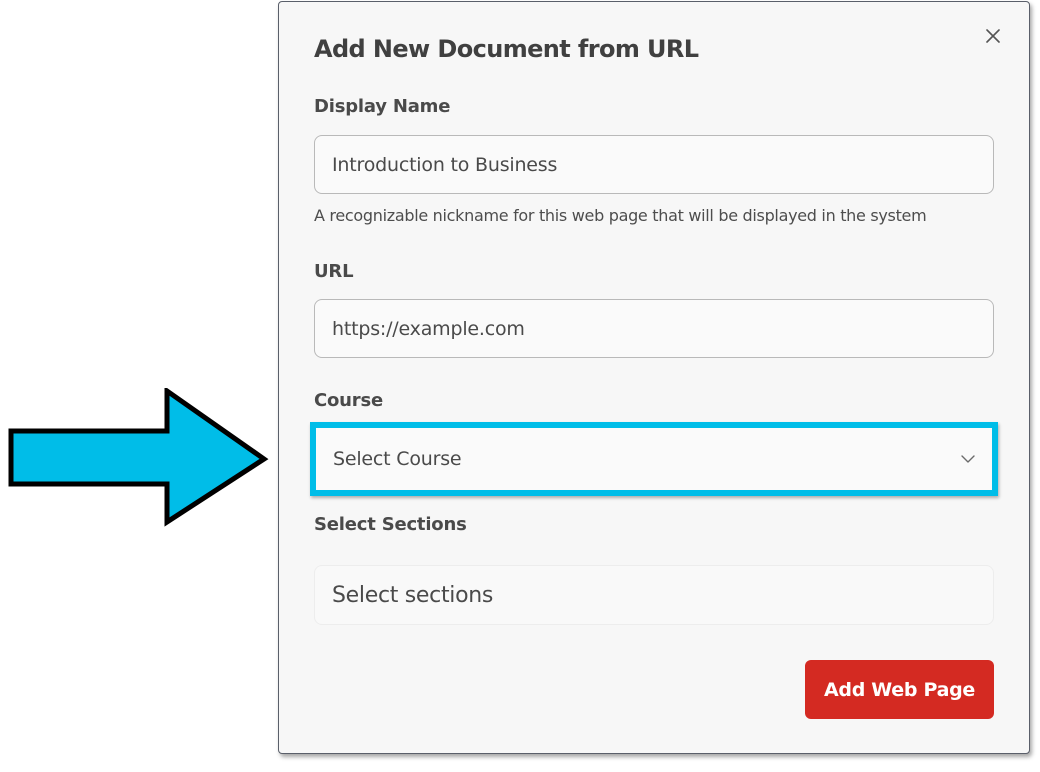 This screenshot has width=1040, height=772. I want to click on url-label: URL, so click(334, 271).